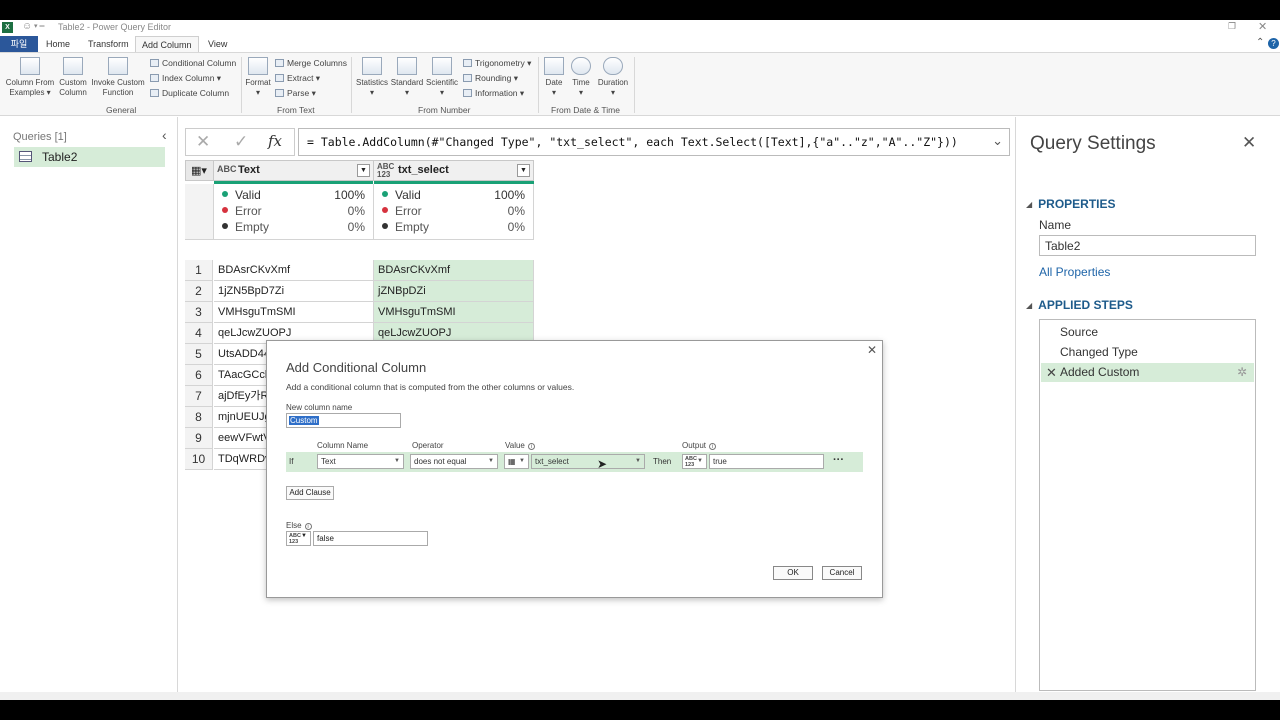  I want to click on else-type-select: ABC 123 ▼, so click(298, 538).